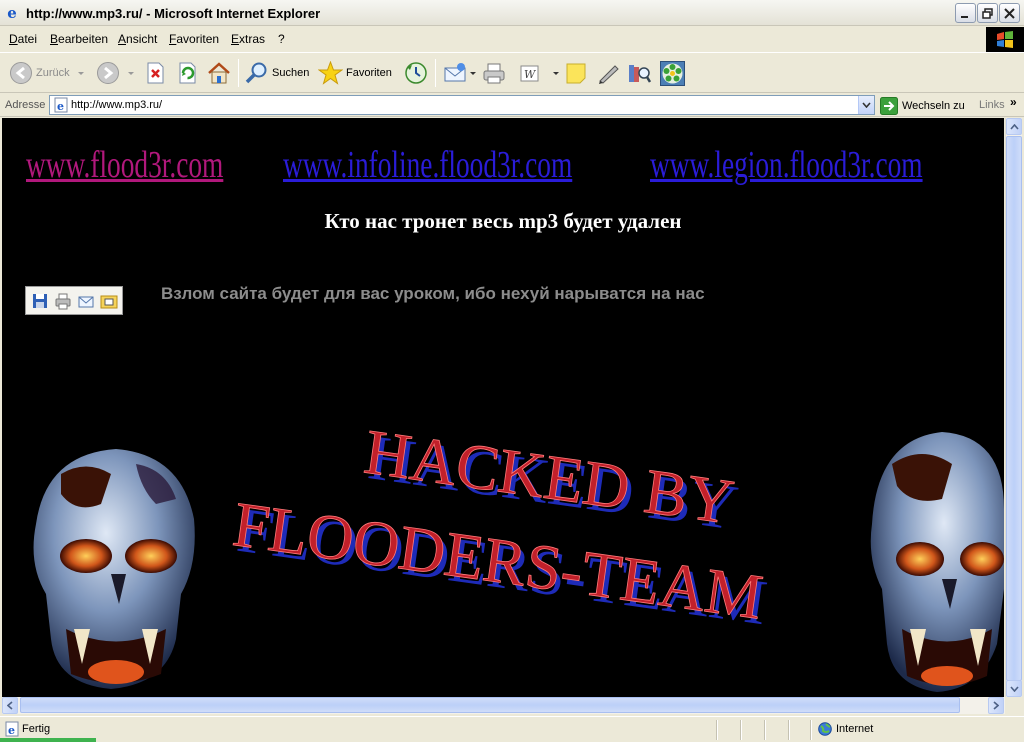 Image resolution: width=1024 pixels, height=742 pixels. What do you see at coordinates (490, 705) in the screenshot?
I see `horizontal-scroll-thumb` at bounding box center [490, 705].